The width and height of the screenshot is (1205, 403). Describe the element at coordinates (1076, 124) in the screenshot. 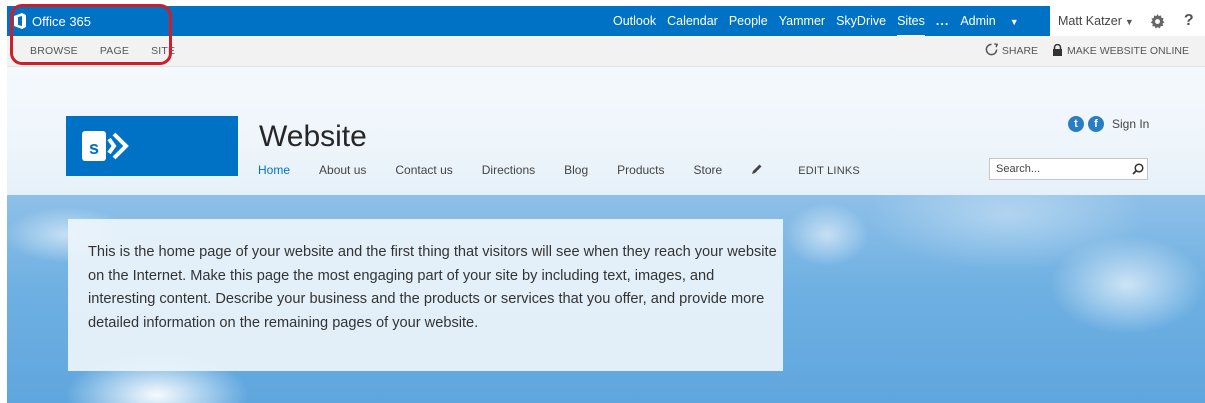

I see `twitter-icon: t` at that location.